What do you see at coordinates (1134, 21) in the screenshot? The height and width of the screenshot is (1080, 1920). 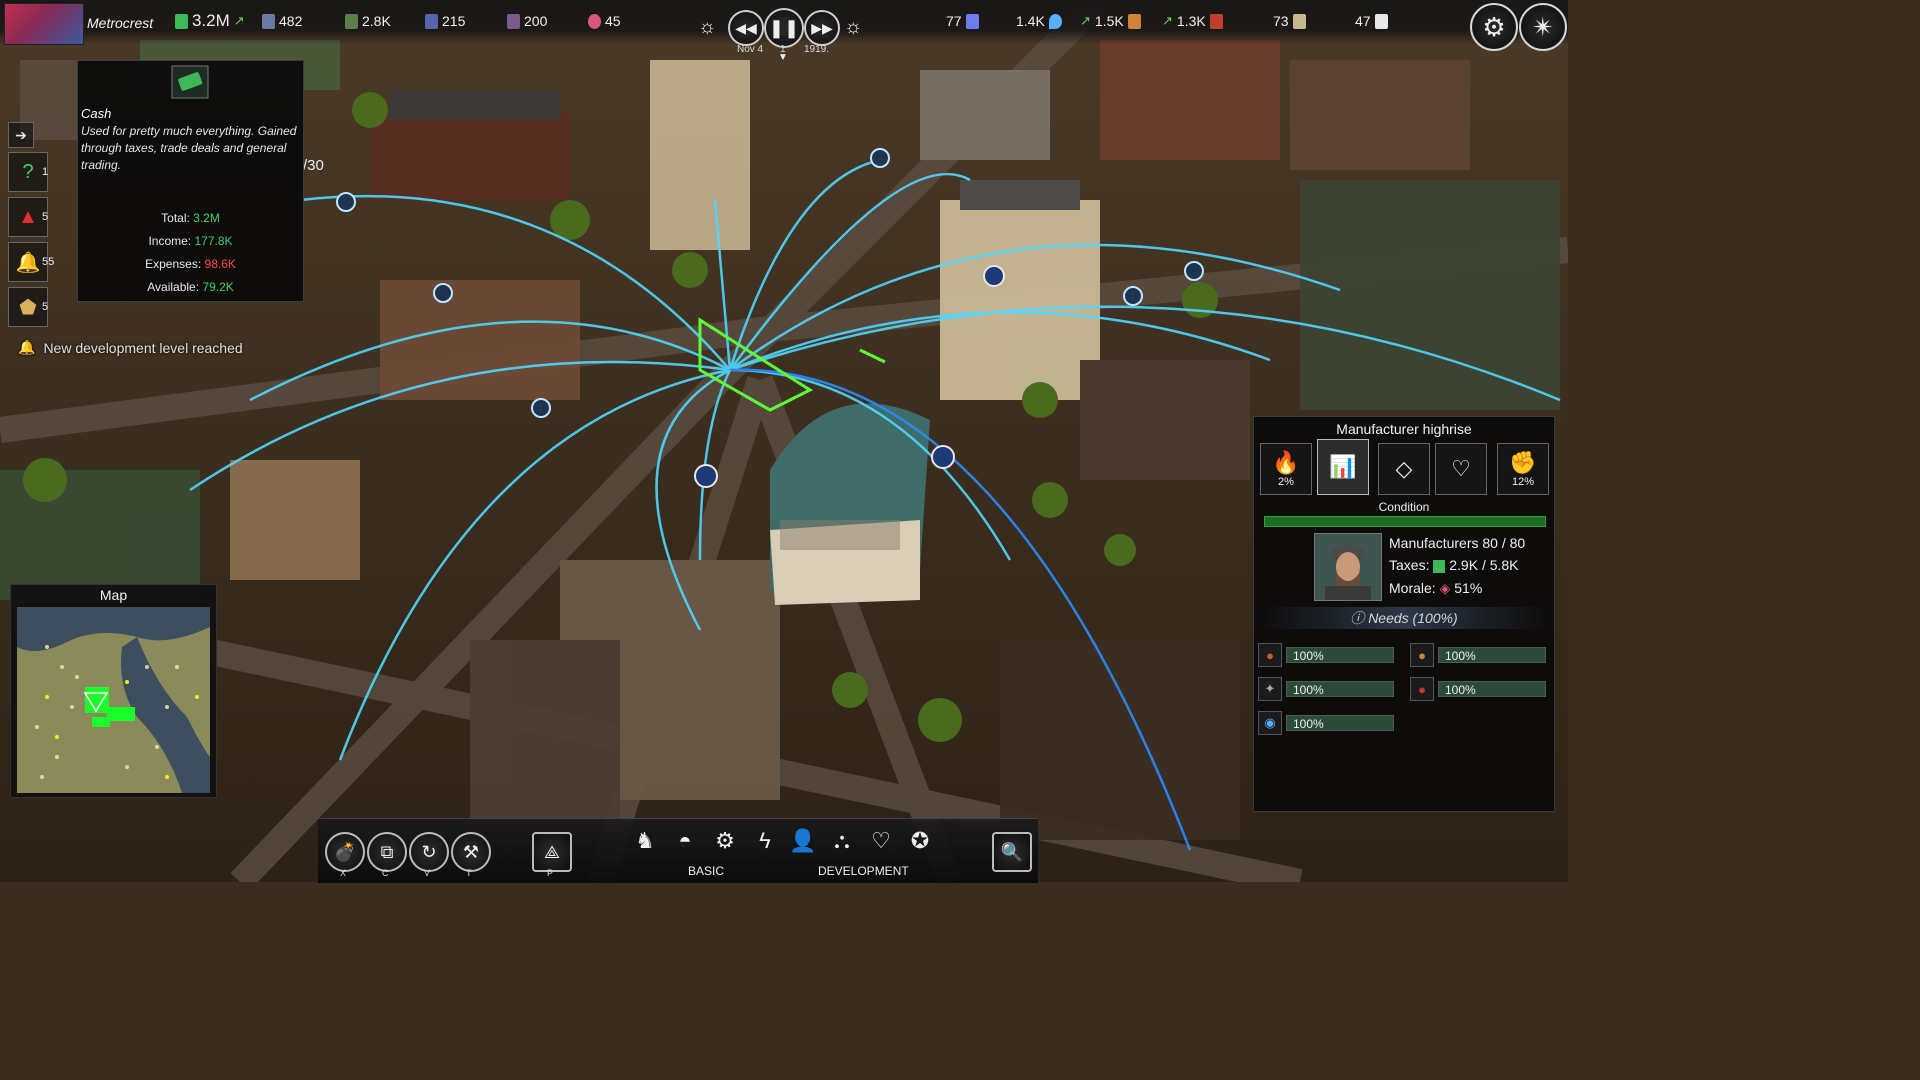 I see `bread-icon` at bounding box center [1134, 21].